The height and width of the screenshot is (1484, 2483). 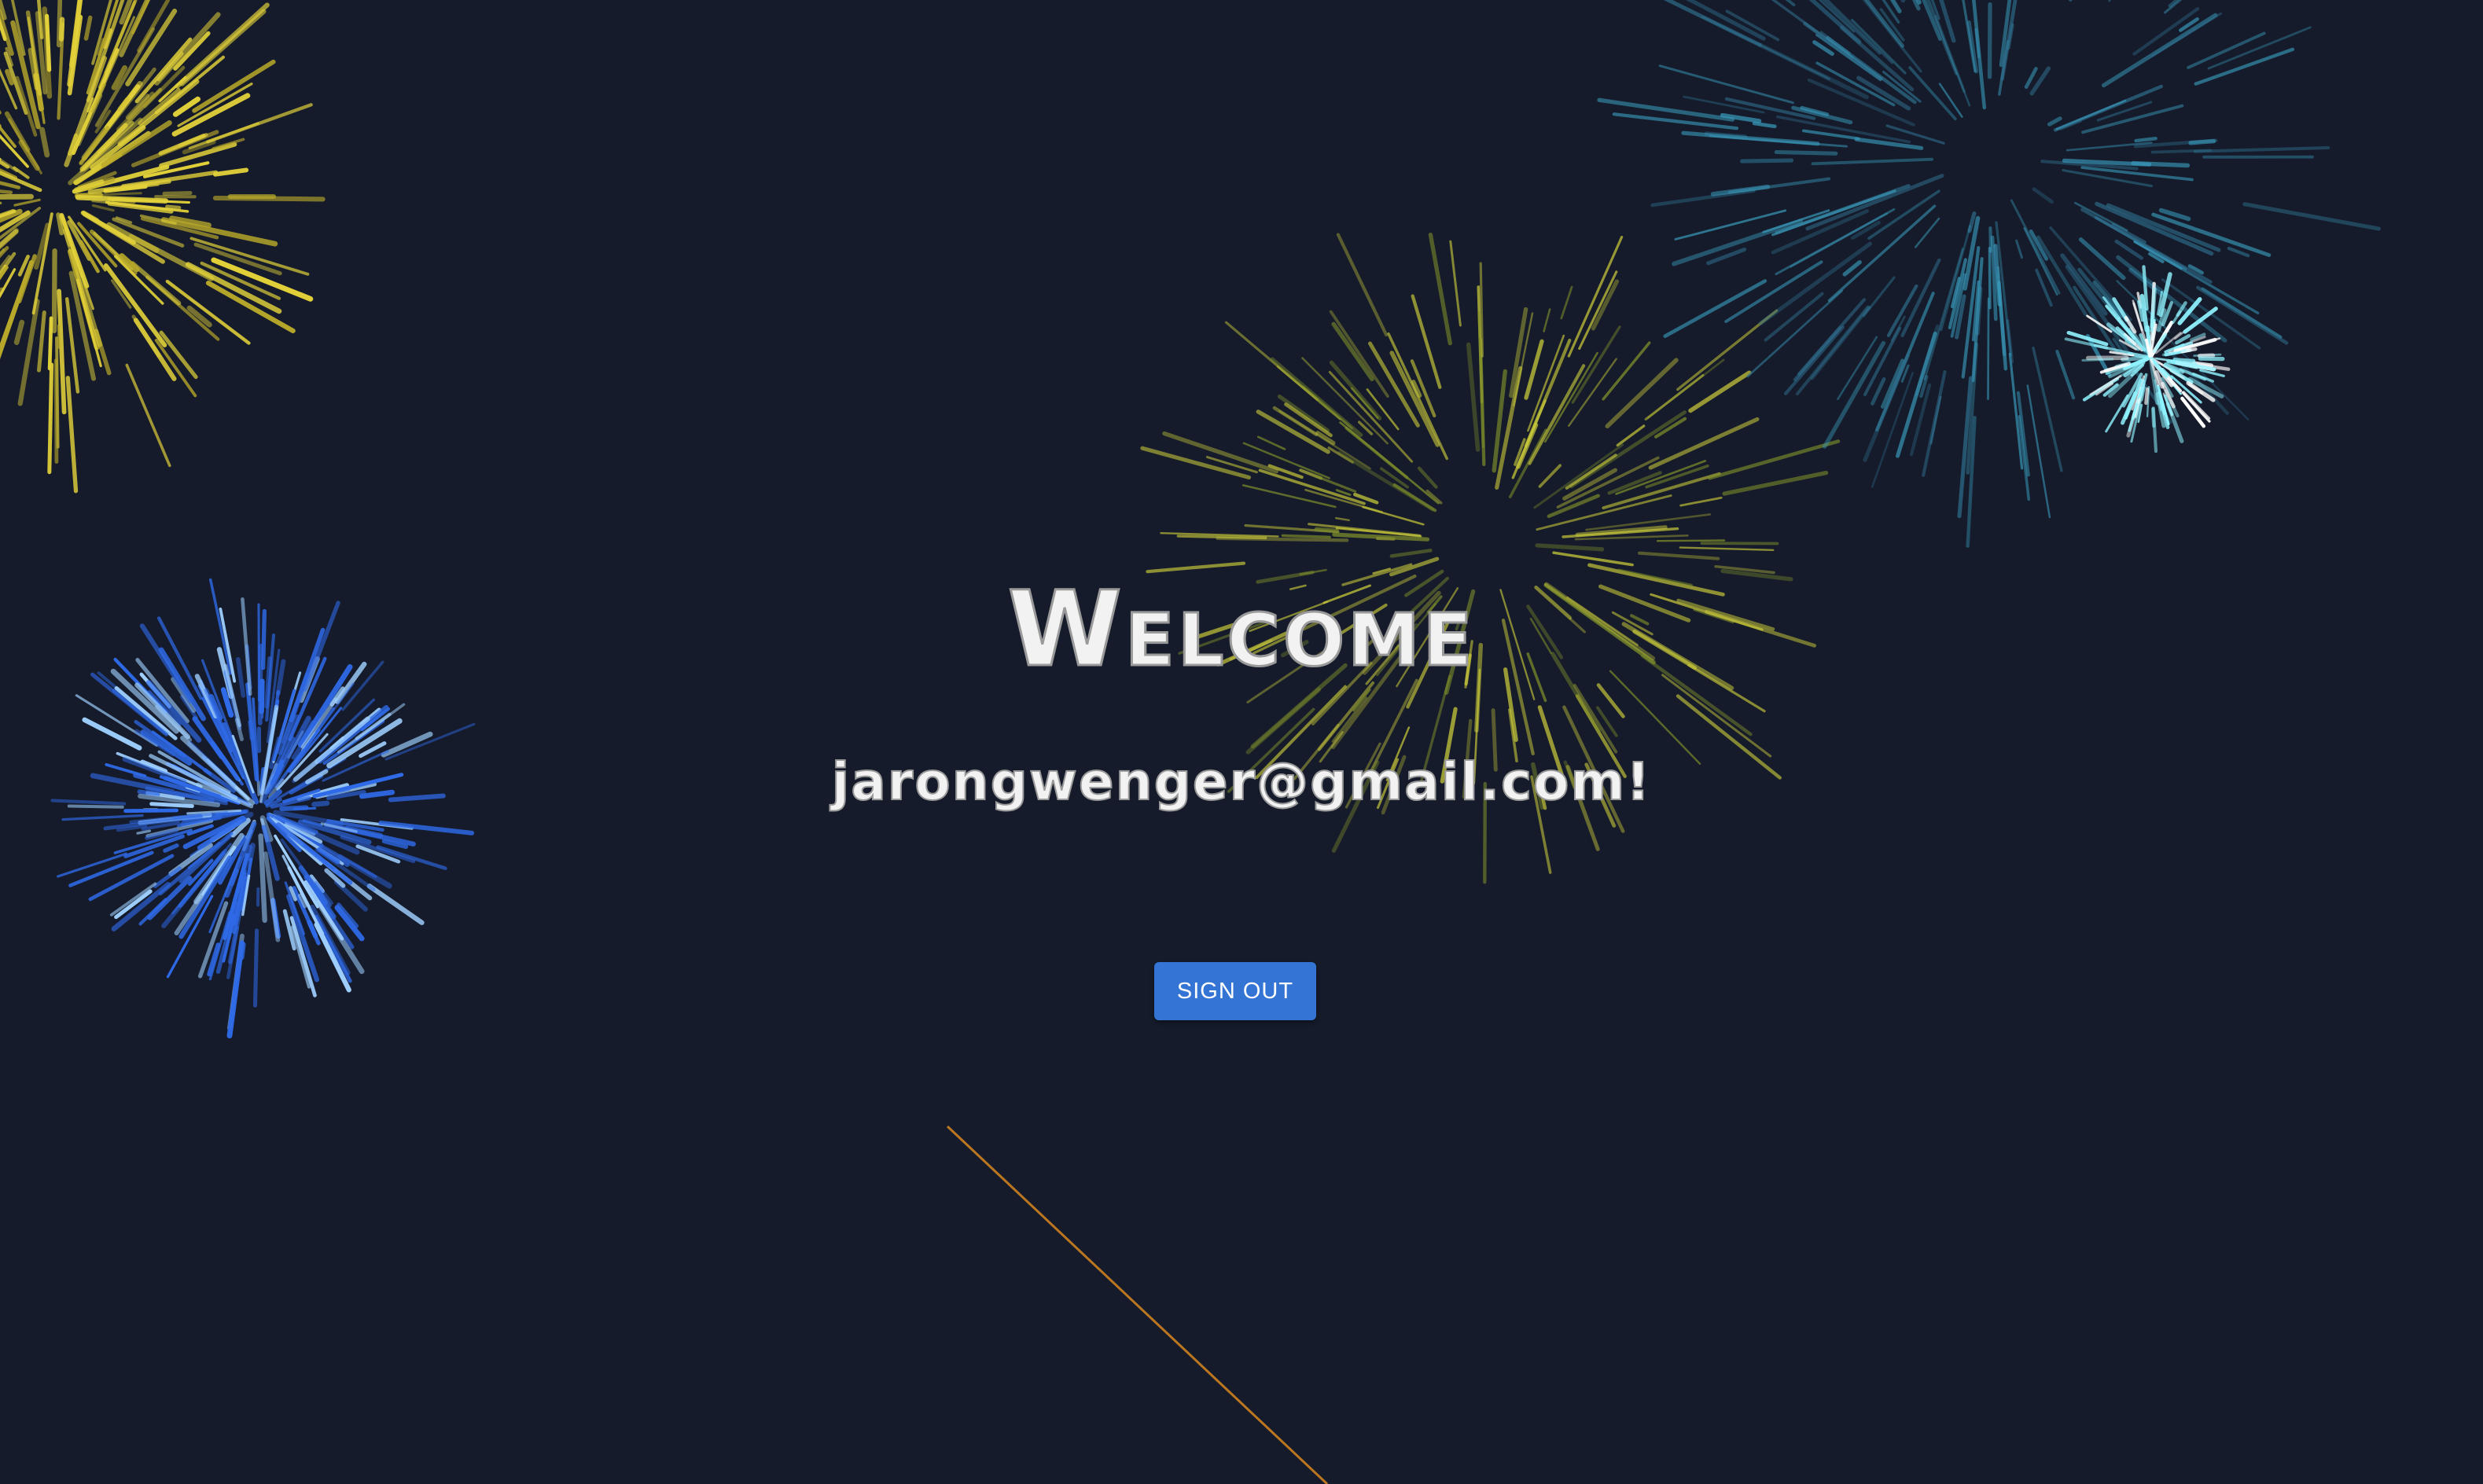 I want to click on welcome-heading: Welcome, so click(x=1241, y=629).